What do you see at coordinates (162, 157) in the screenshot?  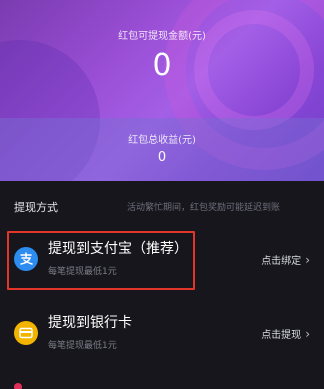 I see `total-earnings-value: 0` at bounding box center [162, 157].